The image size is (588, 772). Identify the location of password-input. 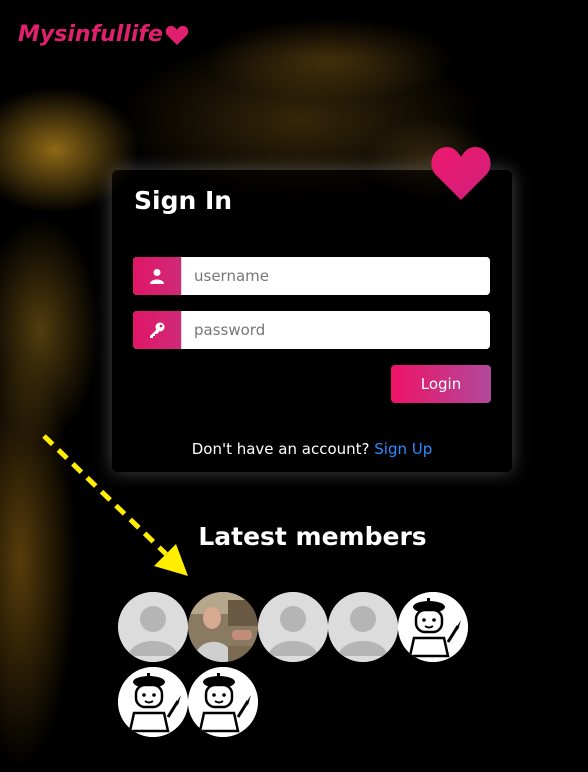
(335, 330).